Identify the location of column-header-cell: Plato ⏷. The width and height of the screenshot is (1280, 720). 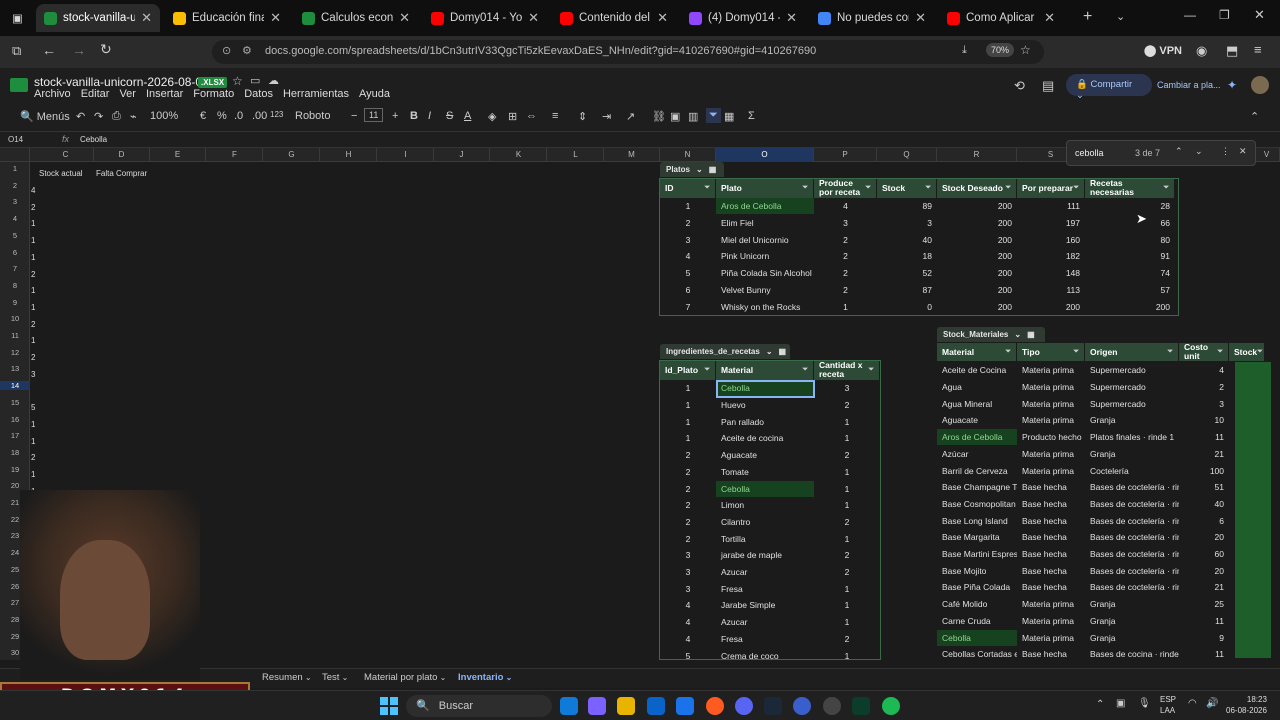
(765, 188).